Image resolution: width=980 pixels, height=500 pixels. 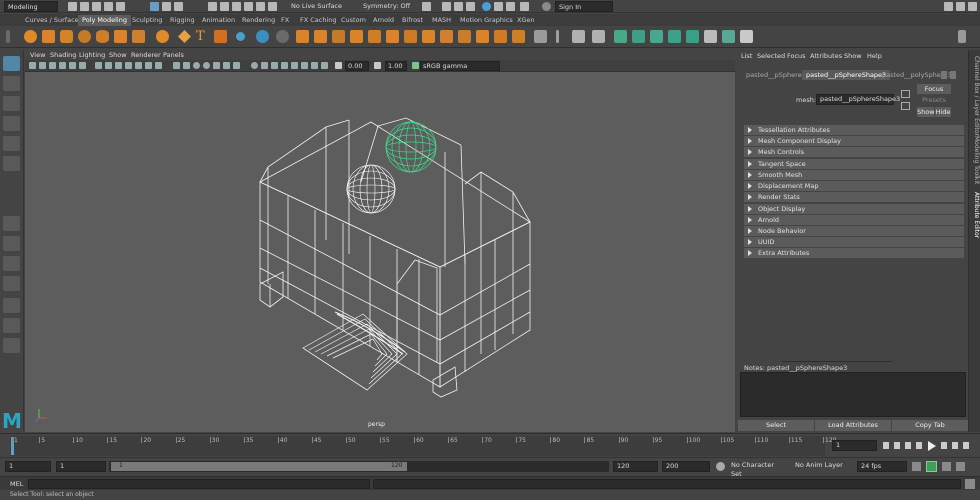 I want to click on viewport-menu-renderer: Renderer, so click(x=146, y=55).